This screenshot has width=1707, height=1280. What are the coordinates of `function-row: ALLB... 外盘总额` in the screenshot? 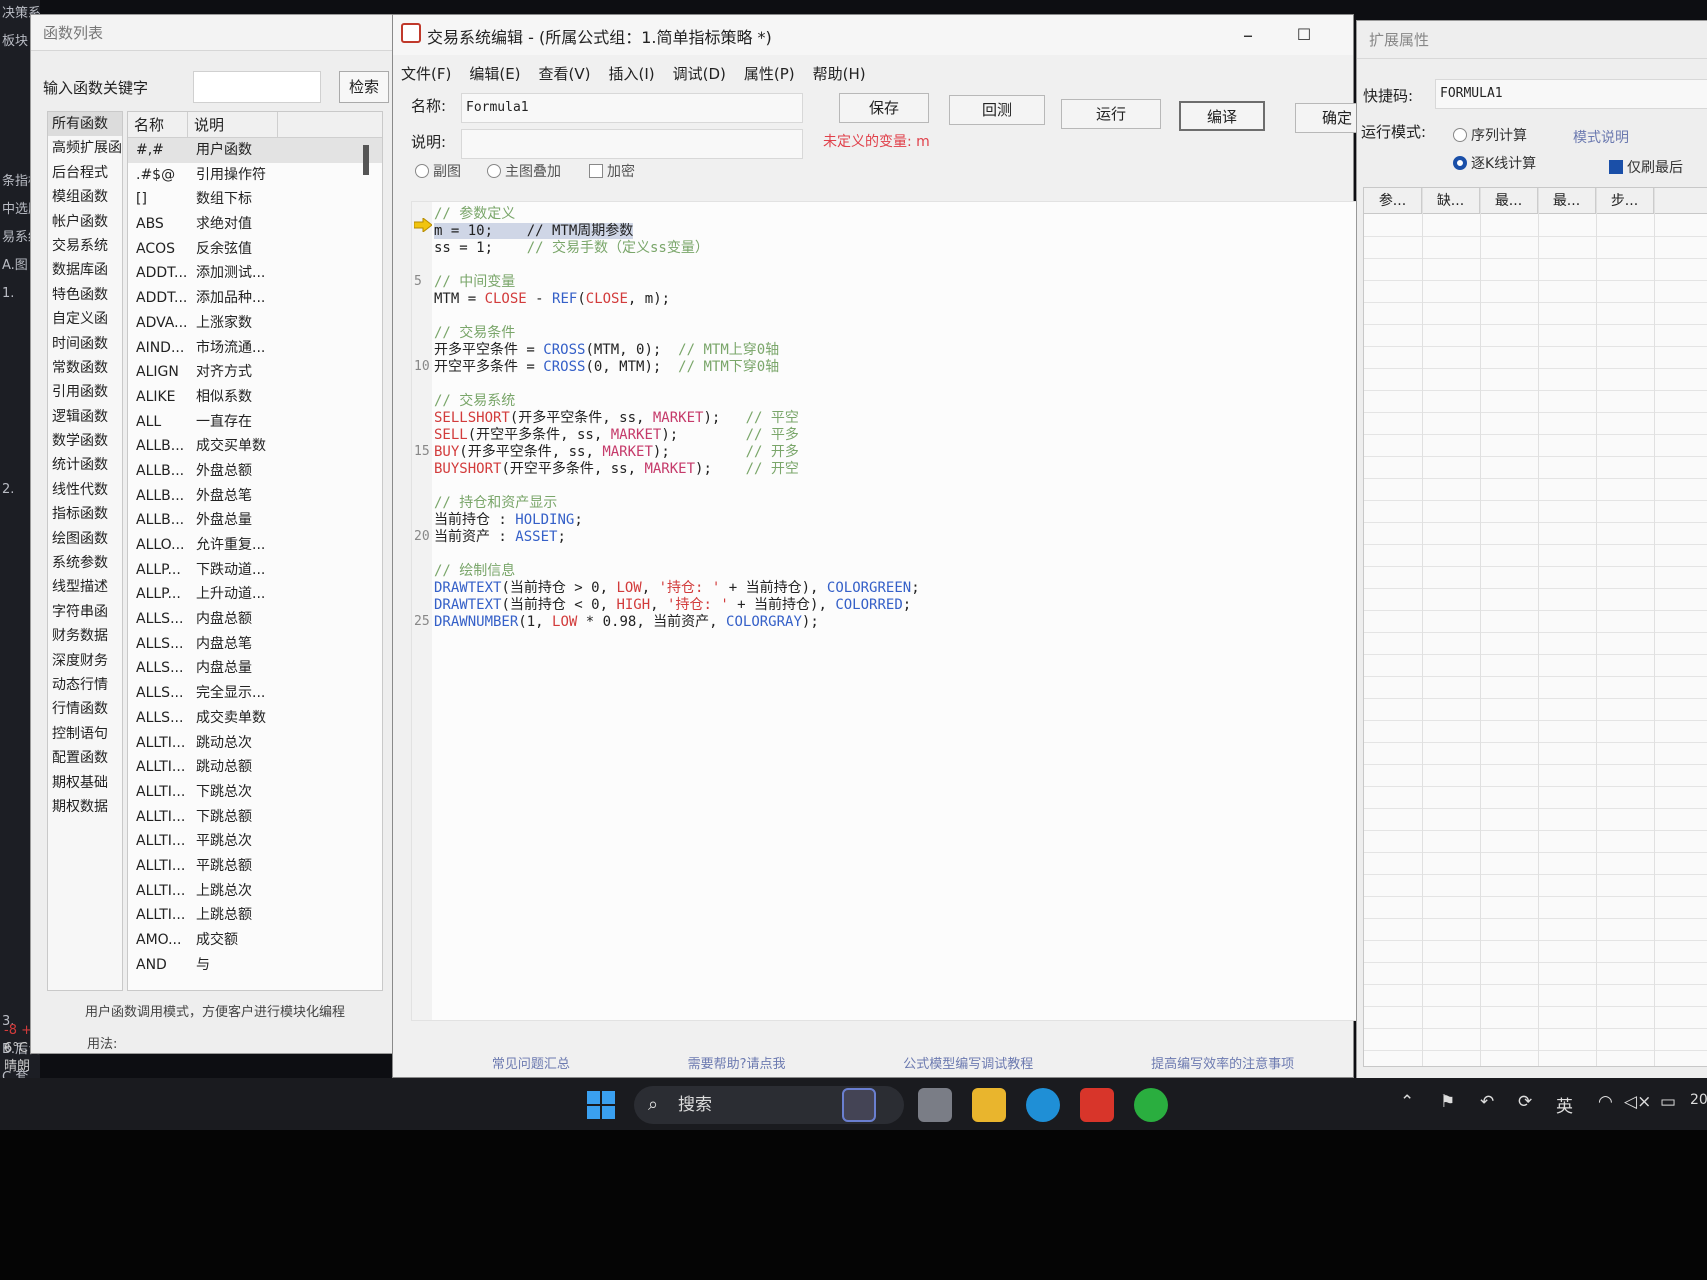 It's located at (255, 471).